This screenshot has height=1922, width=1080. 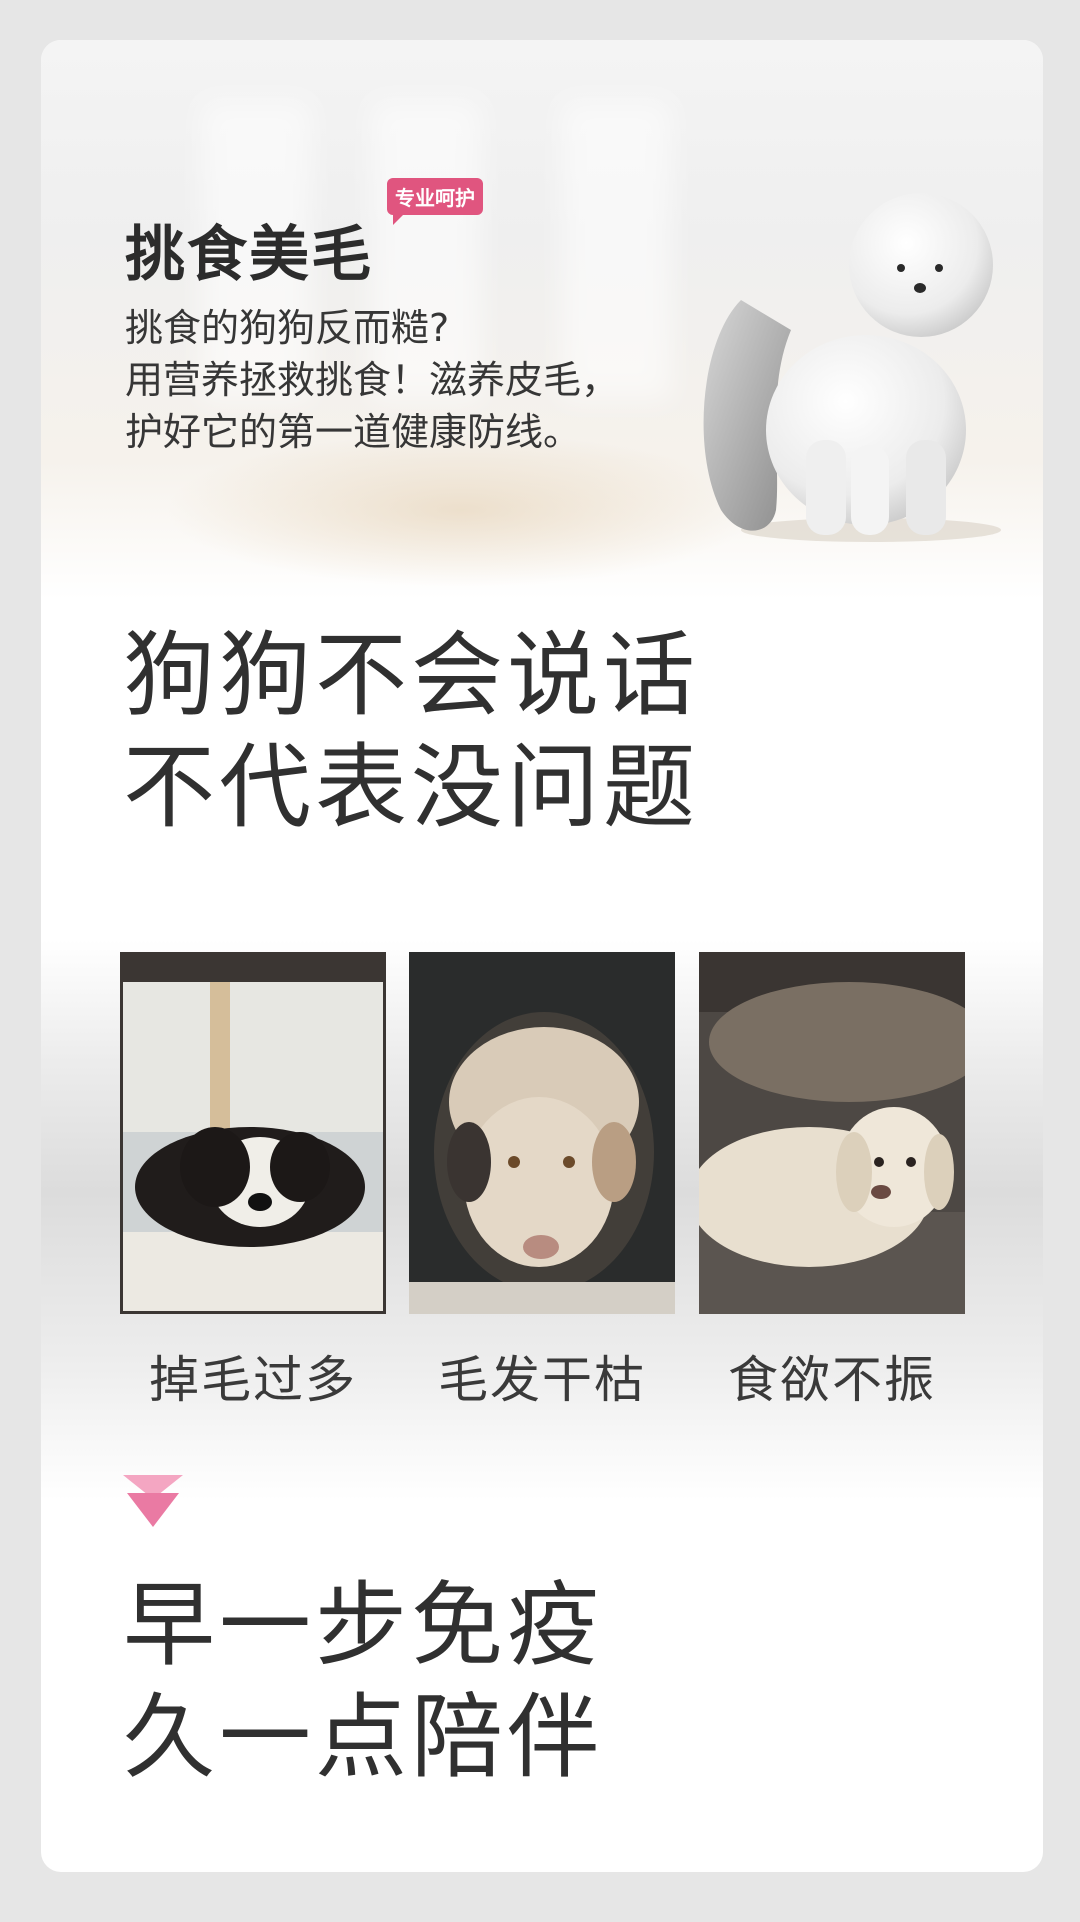 What do you see at coordinates (435, 201) in the screenshot?
I see `professional-care-badge: 专业呵护` at bounding box center [435, 201].